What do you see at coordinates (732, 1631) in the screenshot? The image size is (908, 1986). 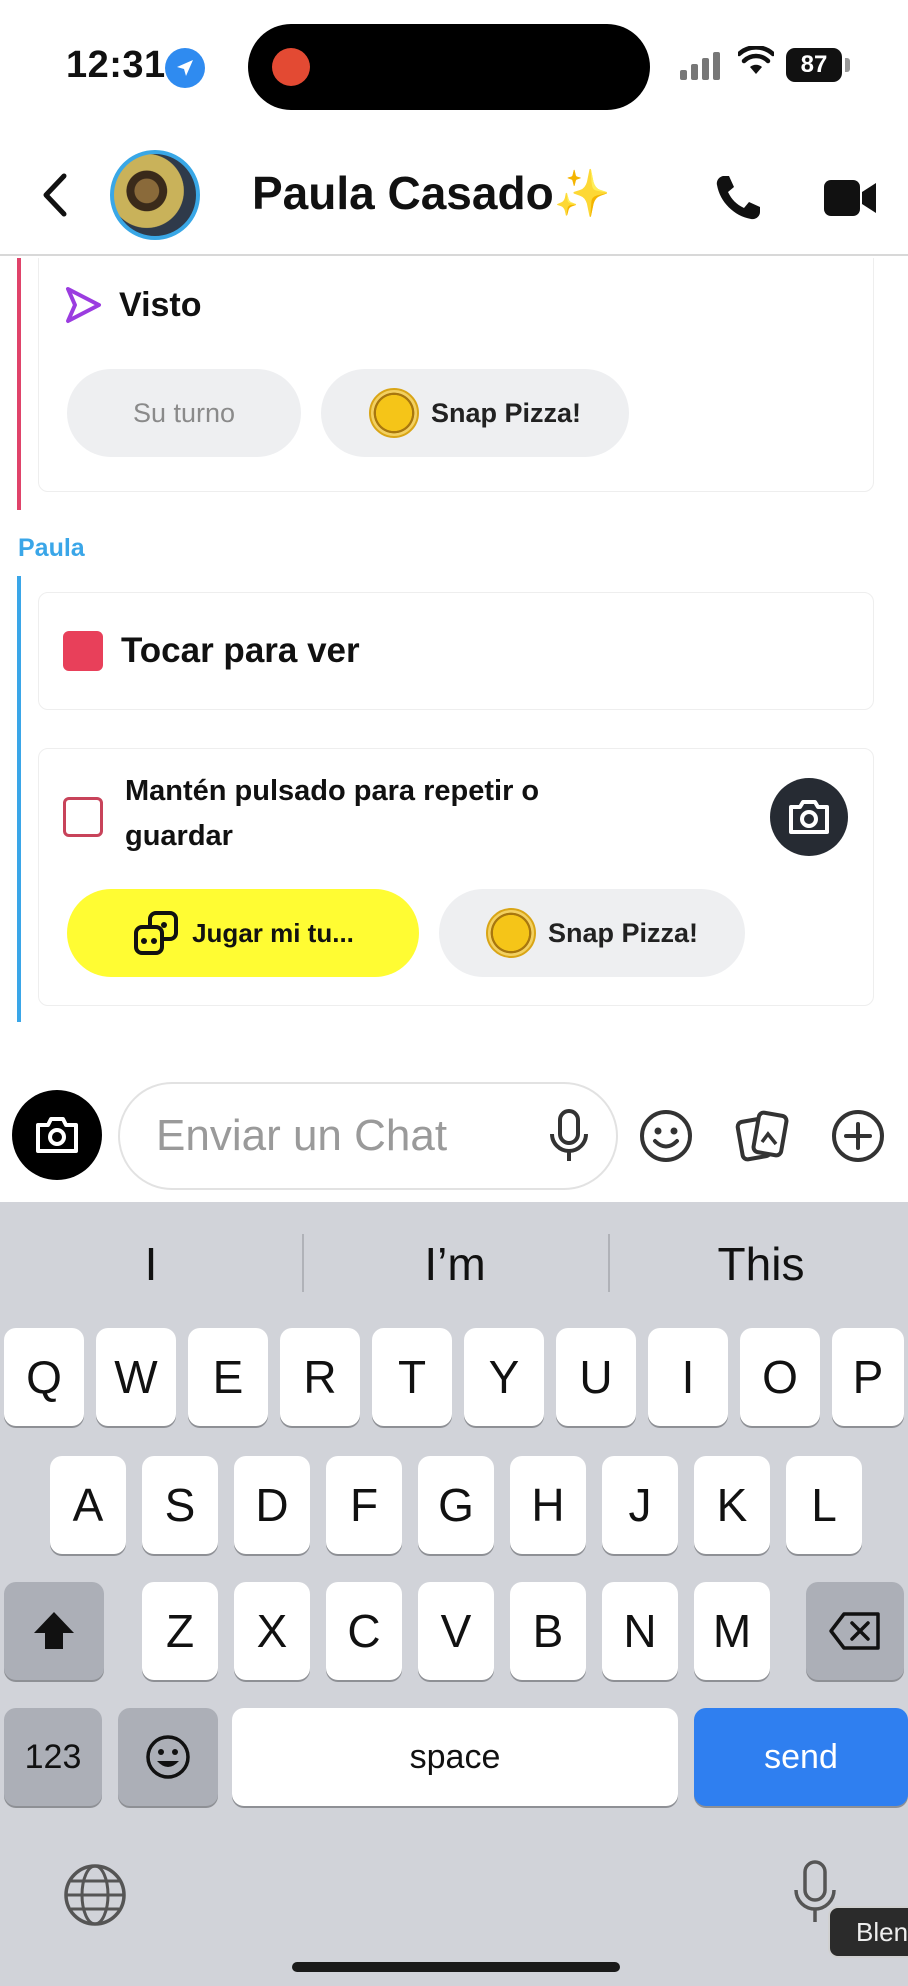 I see `key-m: M` at bounding box center [732, 1631].